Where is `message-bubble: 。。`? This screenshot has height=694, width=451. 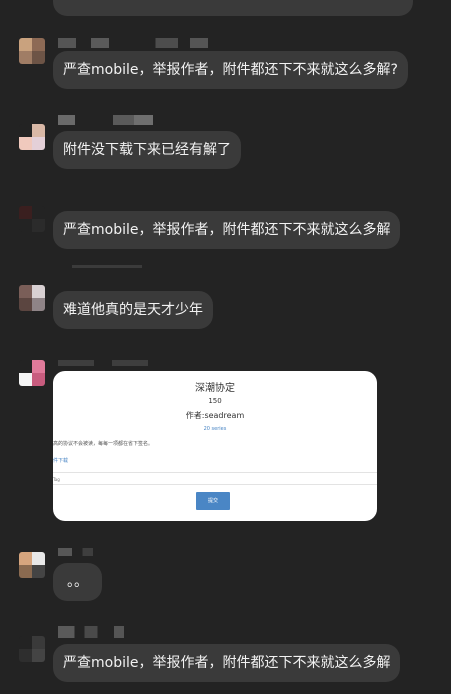
message-bubble: 。。 is located at coordinates (77, 582).